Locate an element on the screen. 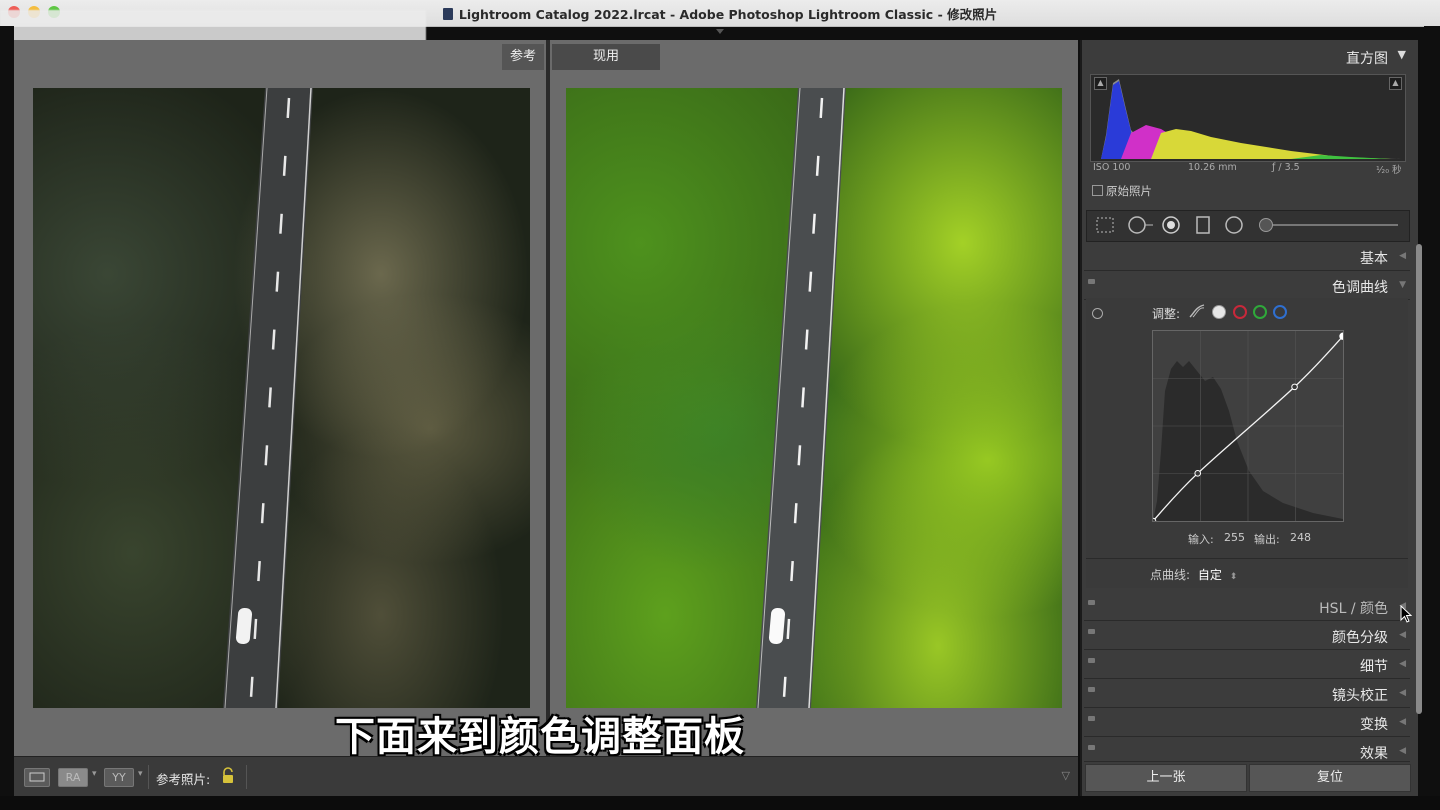 The image size is (1440, 810). color-grading-header: 颜色分级 ◀ is located at coordinates (1247, 635).